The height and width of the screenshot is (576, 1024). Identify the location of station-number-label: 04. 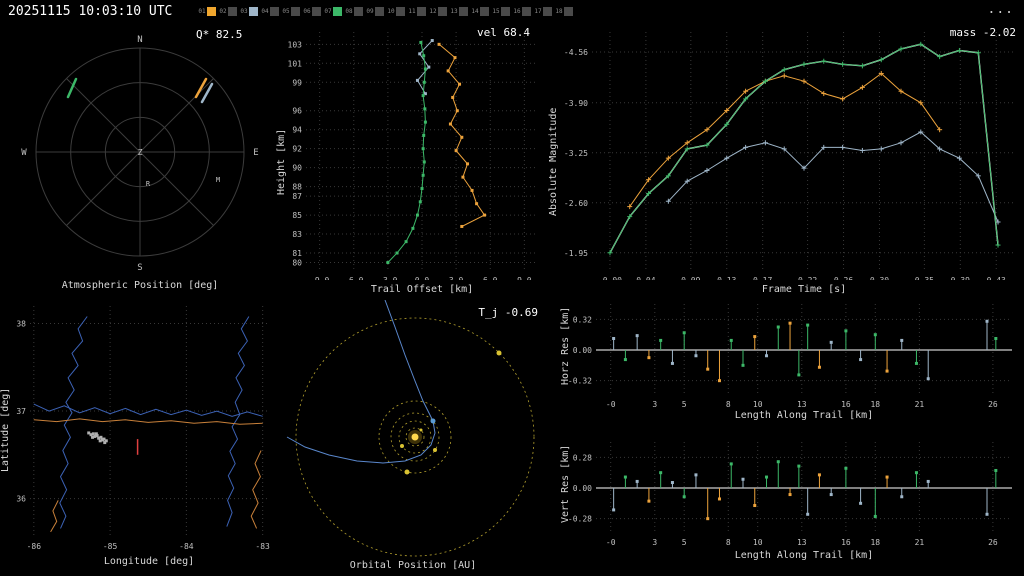
(265, 11).